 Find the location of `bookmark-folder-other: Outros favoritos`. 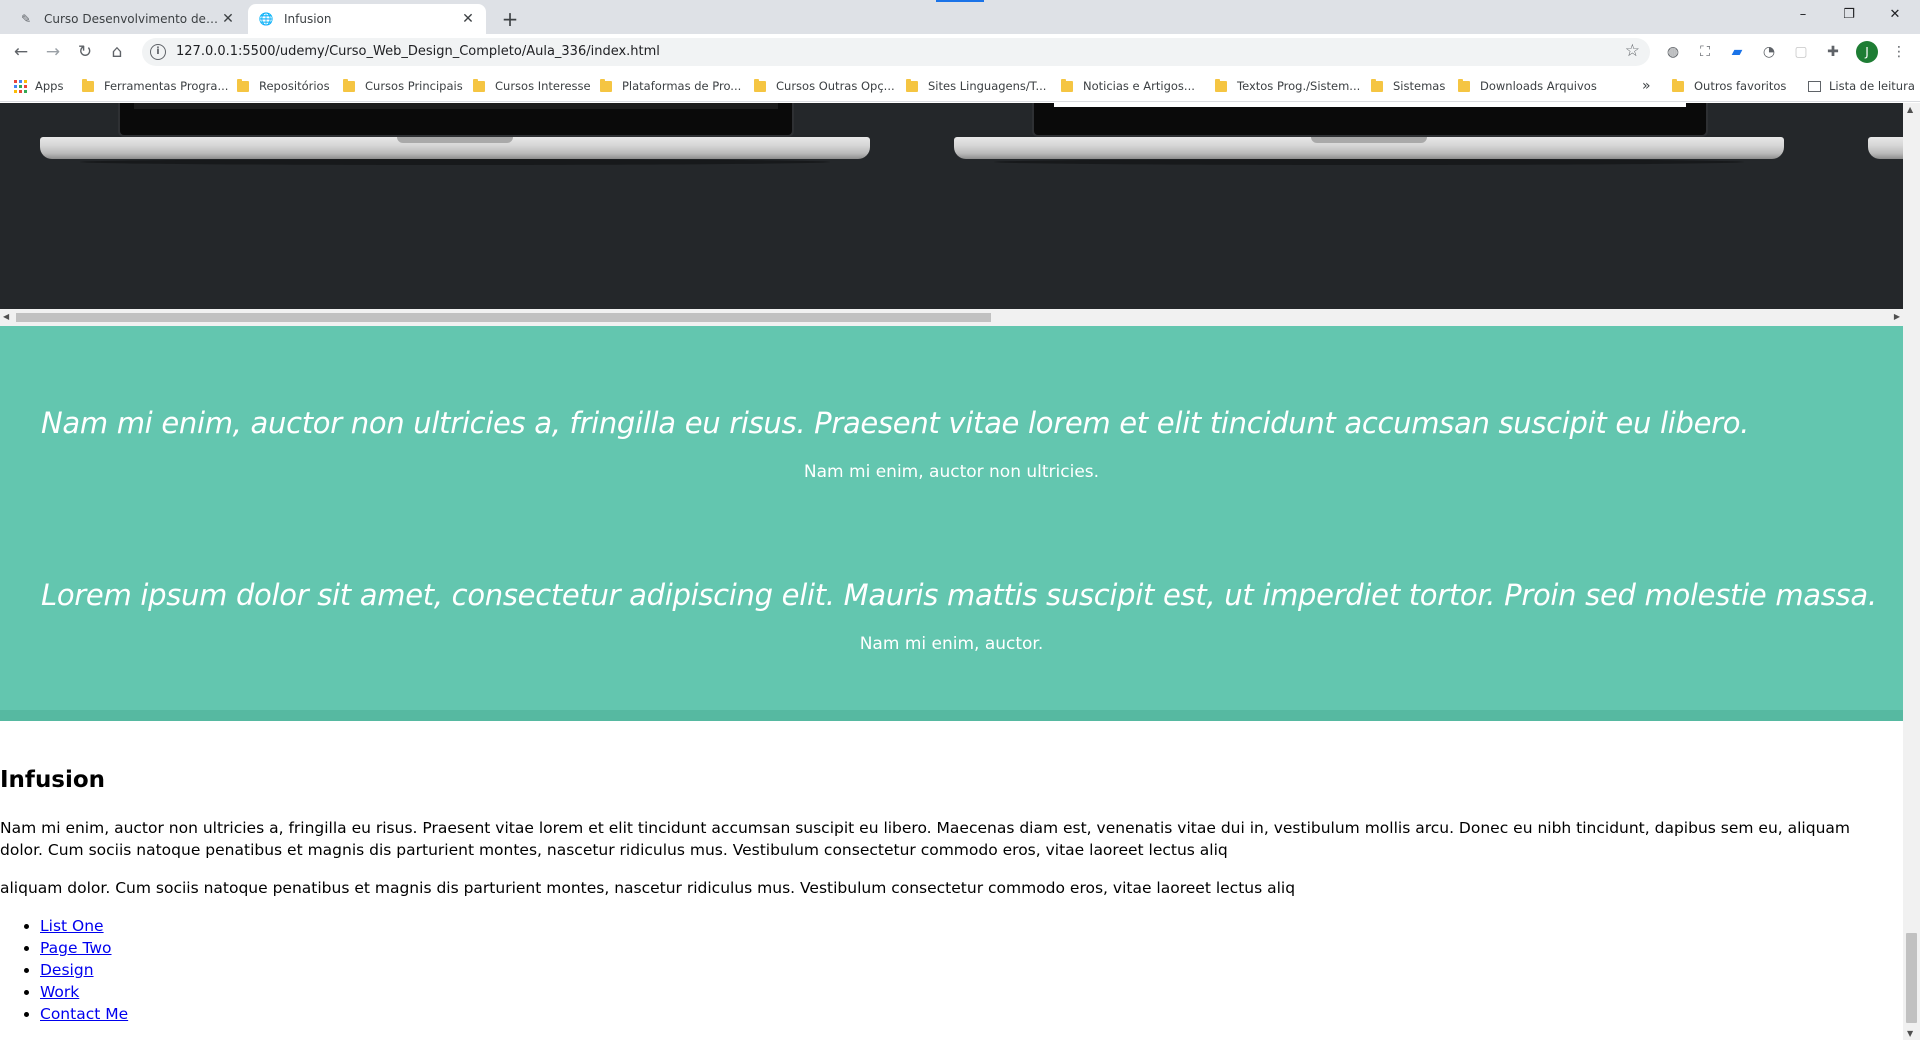

bookmark-folder-other: Outros favoritos is located at coordinates (1729, 86).